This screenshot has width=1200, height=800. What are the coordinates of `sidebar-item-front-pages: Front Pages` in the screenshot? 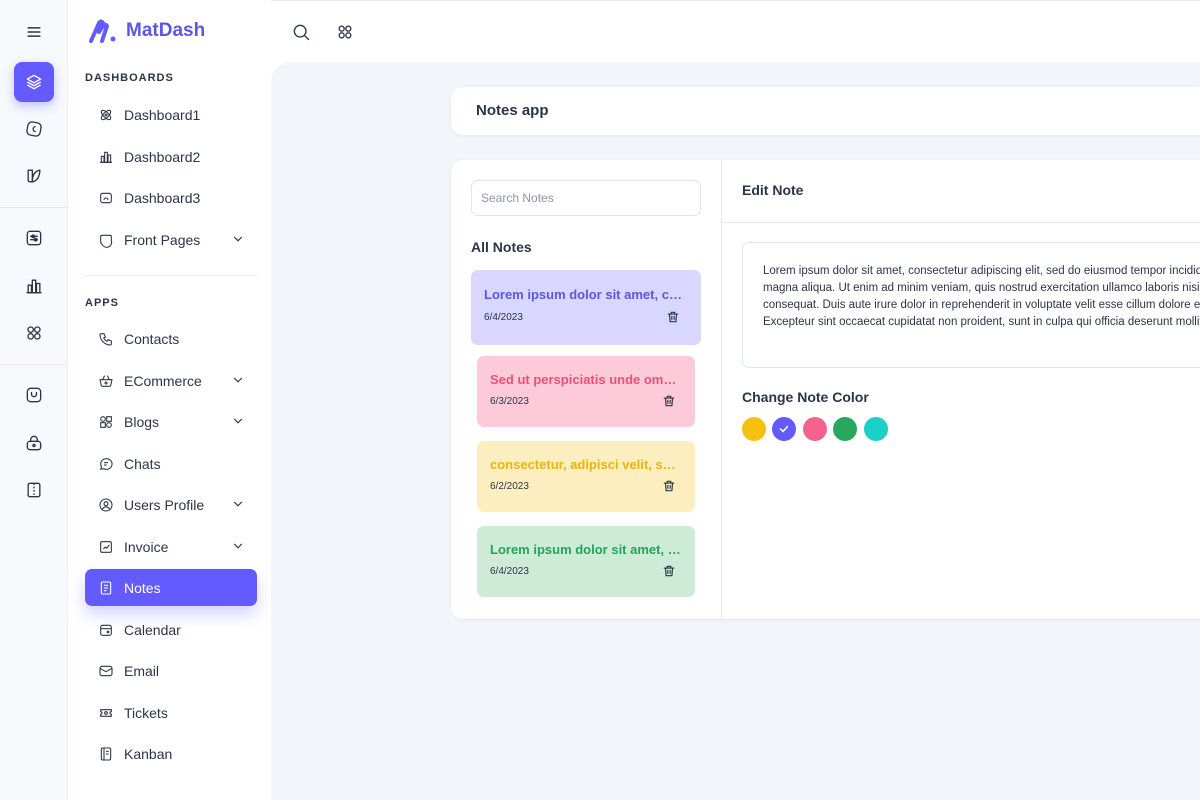 It's located at (171, 239).